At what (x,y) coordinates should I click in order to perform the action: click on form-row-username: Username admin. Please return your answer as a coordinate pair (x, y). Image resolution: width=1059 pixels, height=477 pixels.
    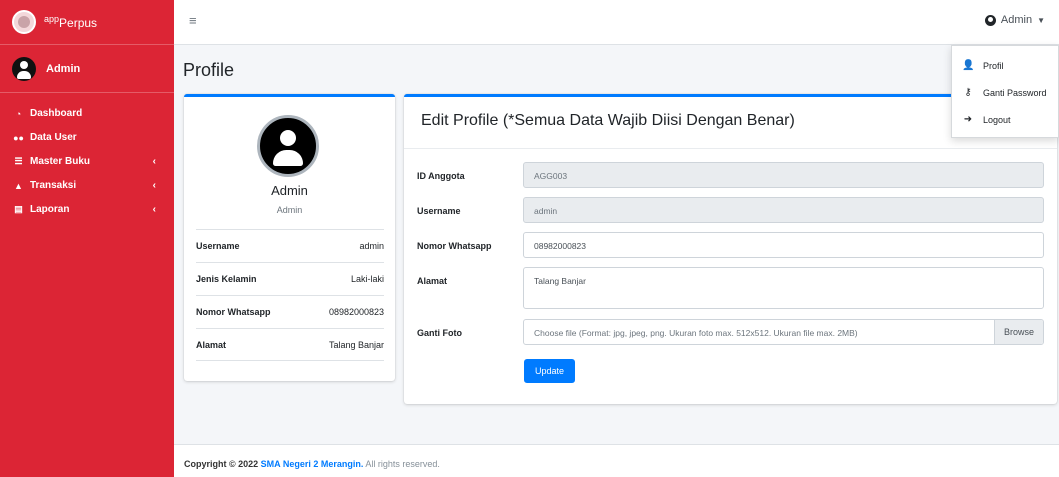
    Looking at the image, I should click on (730, 210).